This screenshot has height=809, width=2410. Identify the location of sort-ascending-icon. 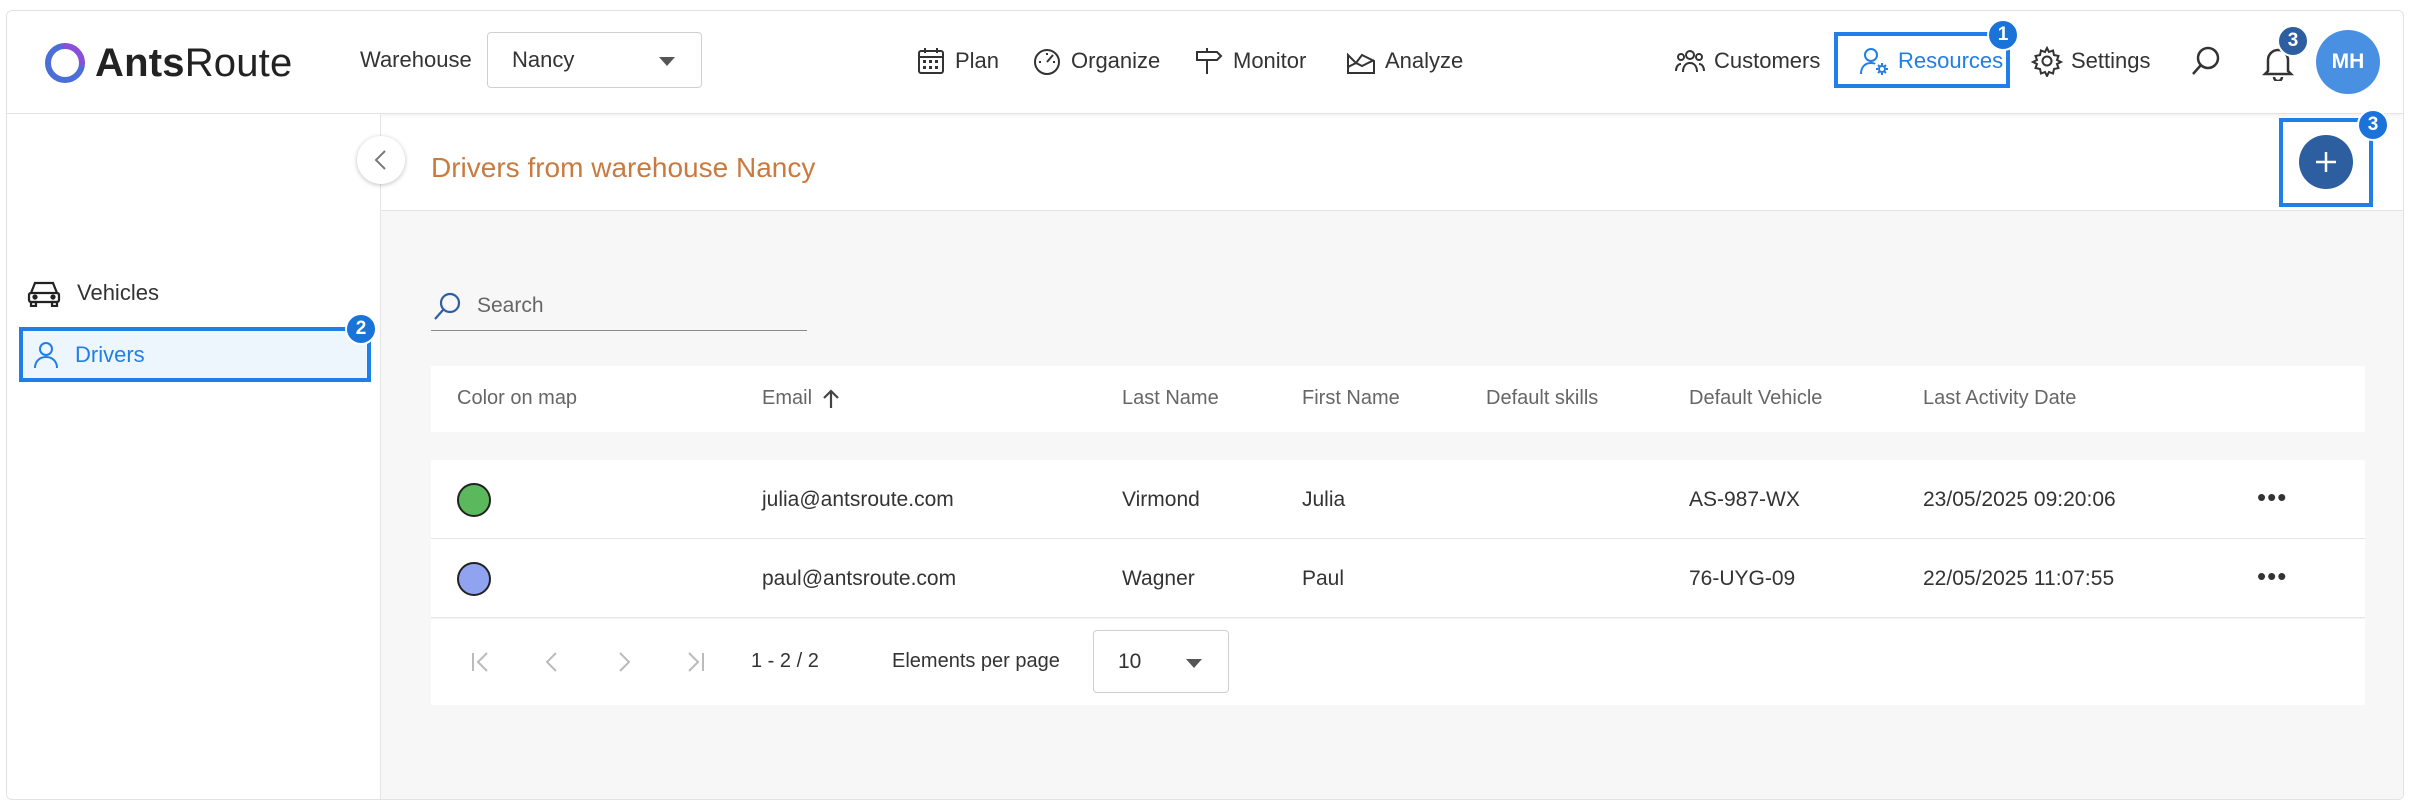
(831, 398).